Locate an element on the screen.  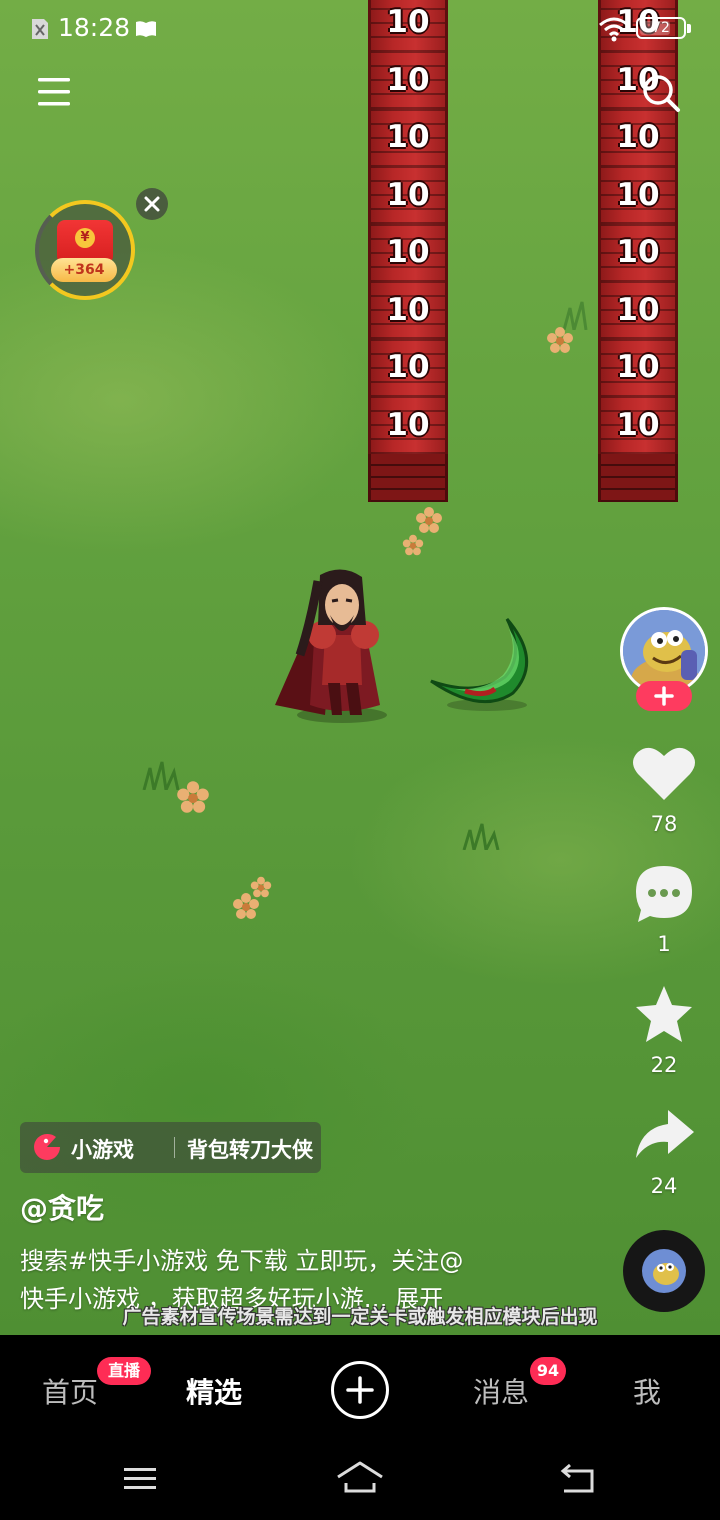
home-button is located at coordinates (360, 1478).